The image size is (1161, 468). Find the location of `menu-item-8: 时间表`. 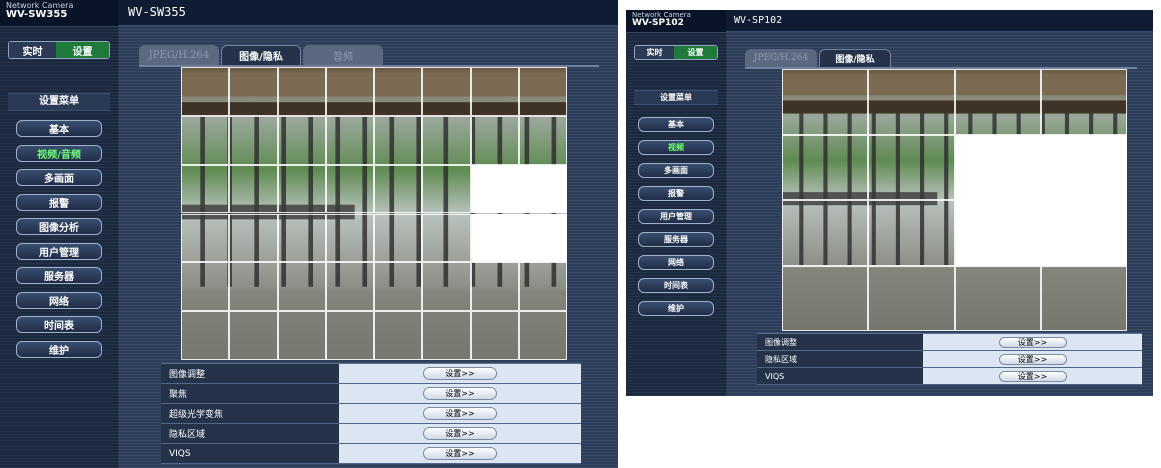

menu-item-8: 时间表 is located at coordinates (676, 285).